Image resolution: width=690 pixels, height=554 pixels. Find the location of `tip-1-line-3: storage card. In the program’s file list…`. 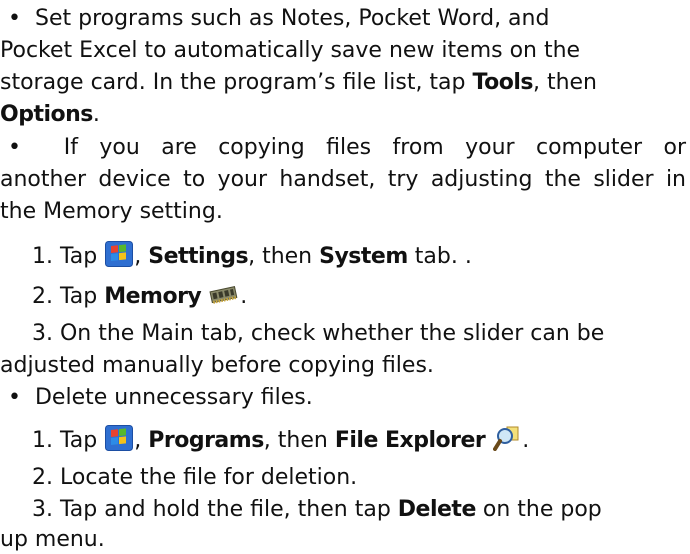

tip-1-line-3: storage card. In the program’s file list… is located at coordinates (298, 83).